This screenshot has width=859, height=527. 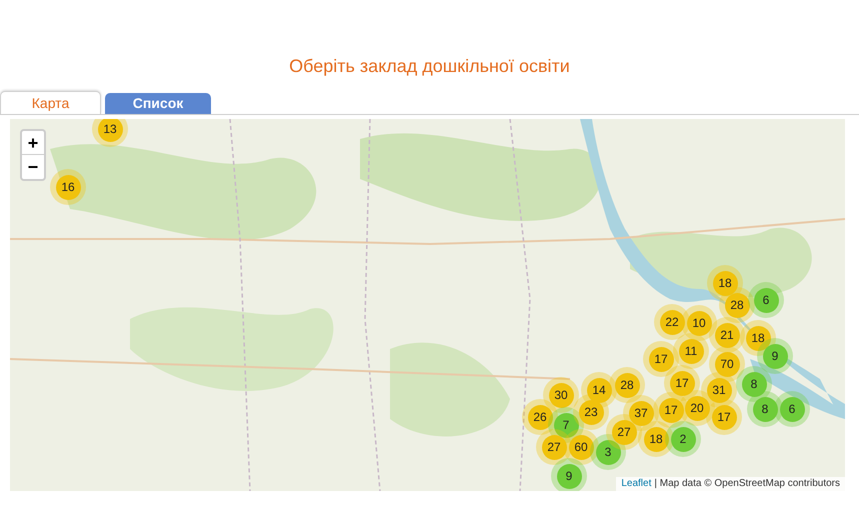 What do you see at coordinates (33, 167) in the screenshot?
I see `zoom-out-button: −` at bounding box center [33, 167].